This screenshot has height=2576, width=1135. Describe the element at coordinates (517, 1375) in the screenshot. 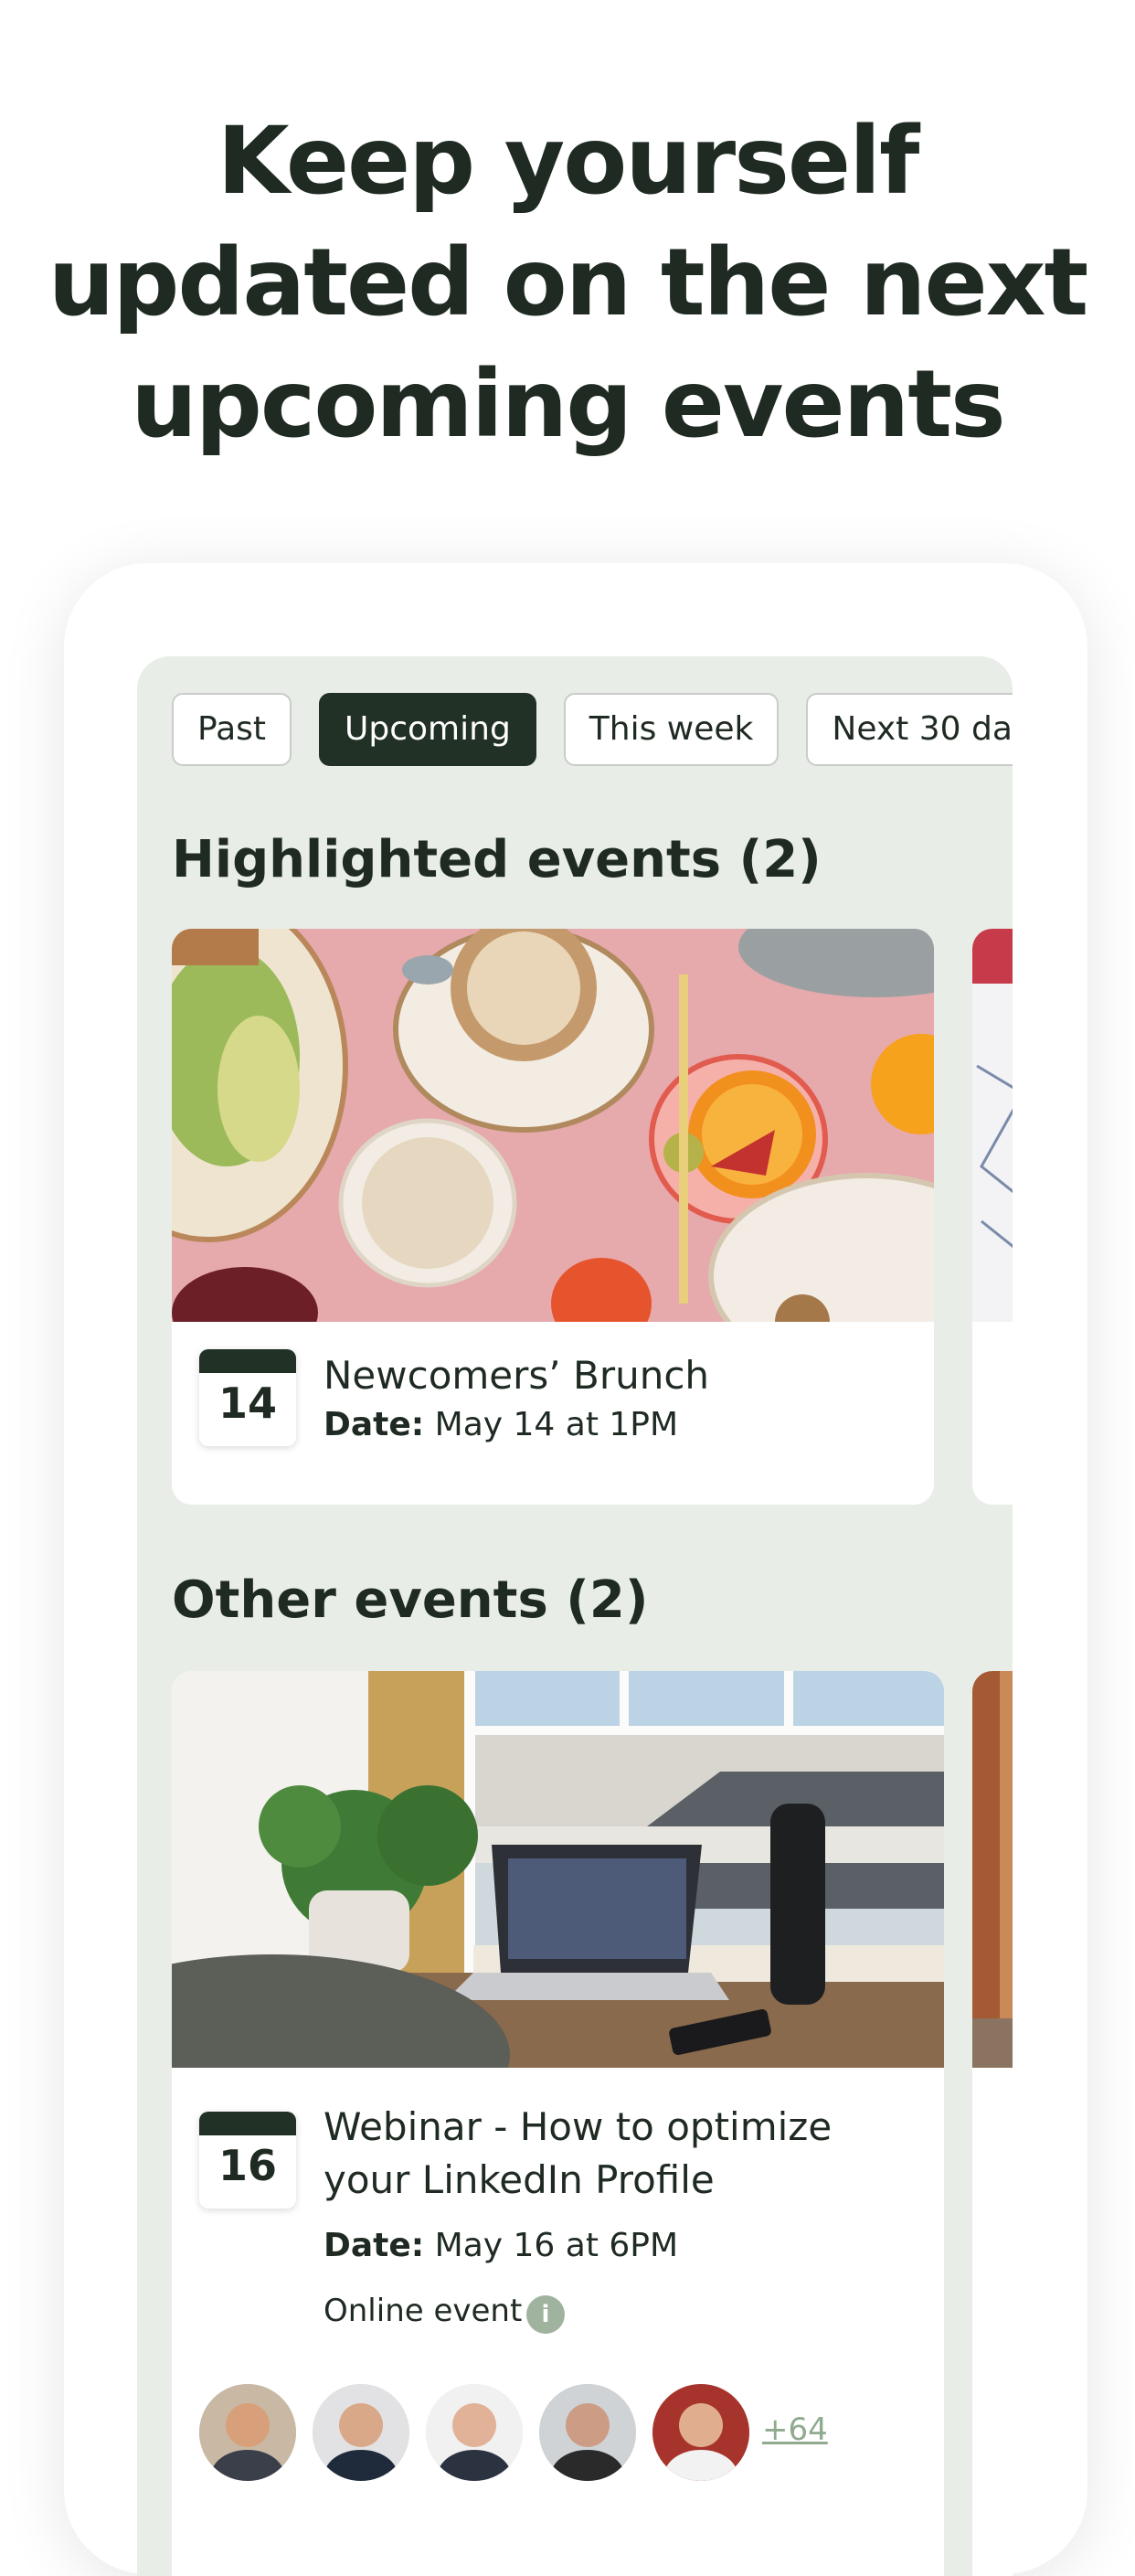

I see `event-title: Newcomers’ Brunch` at that location.